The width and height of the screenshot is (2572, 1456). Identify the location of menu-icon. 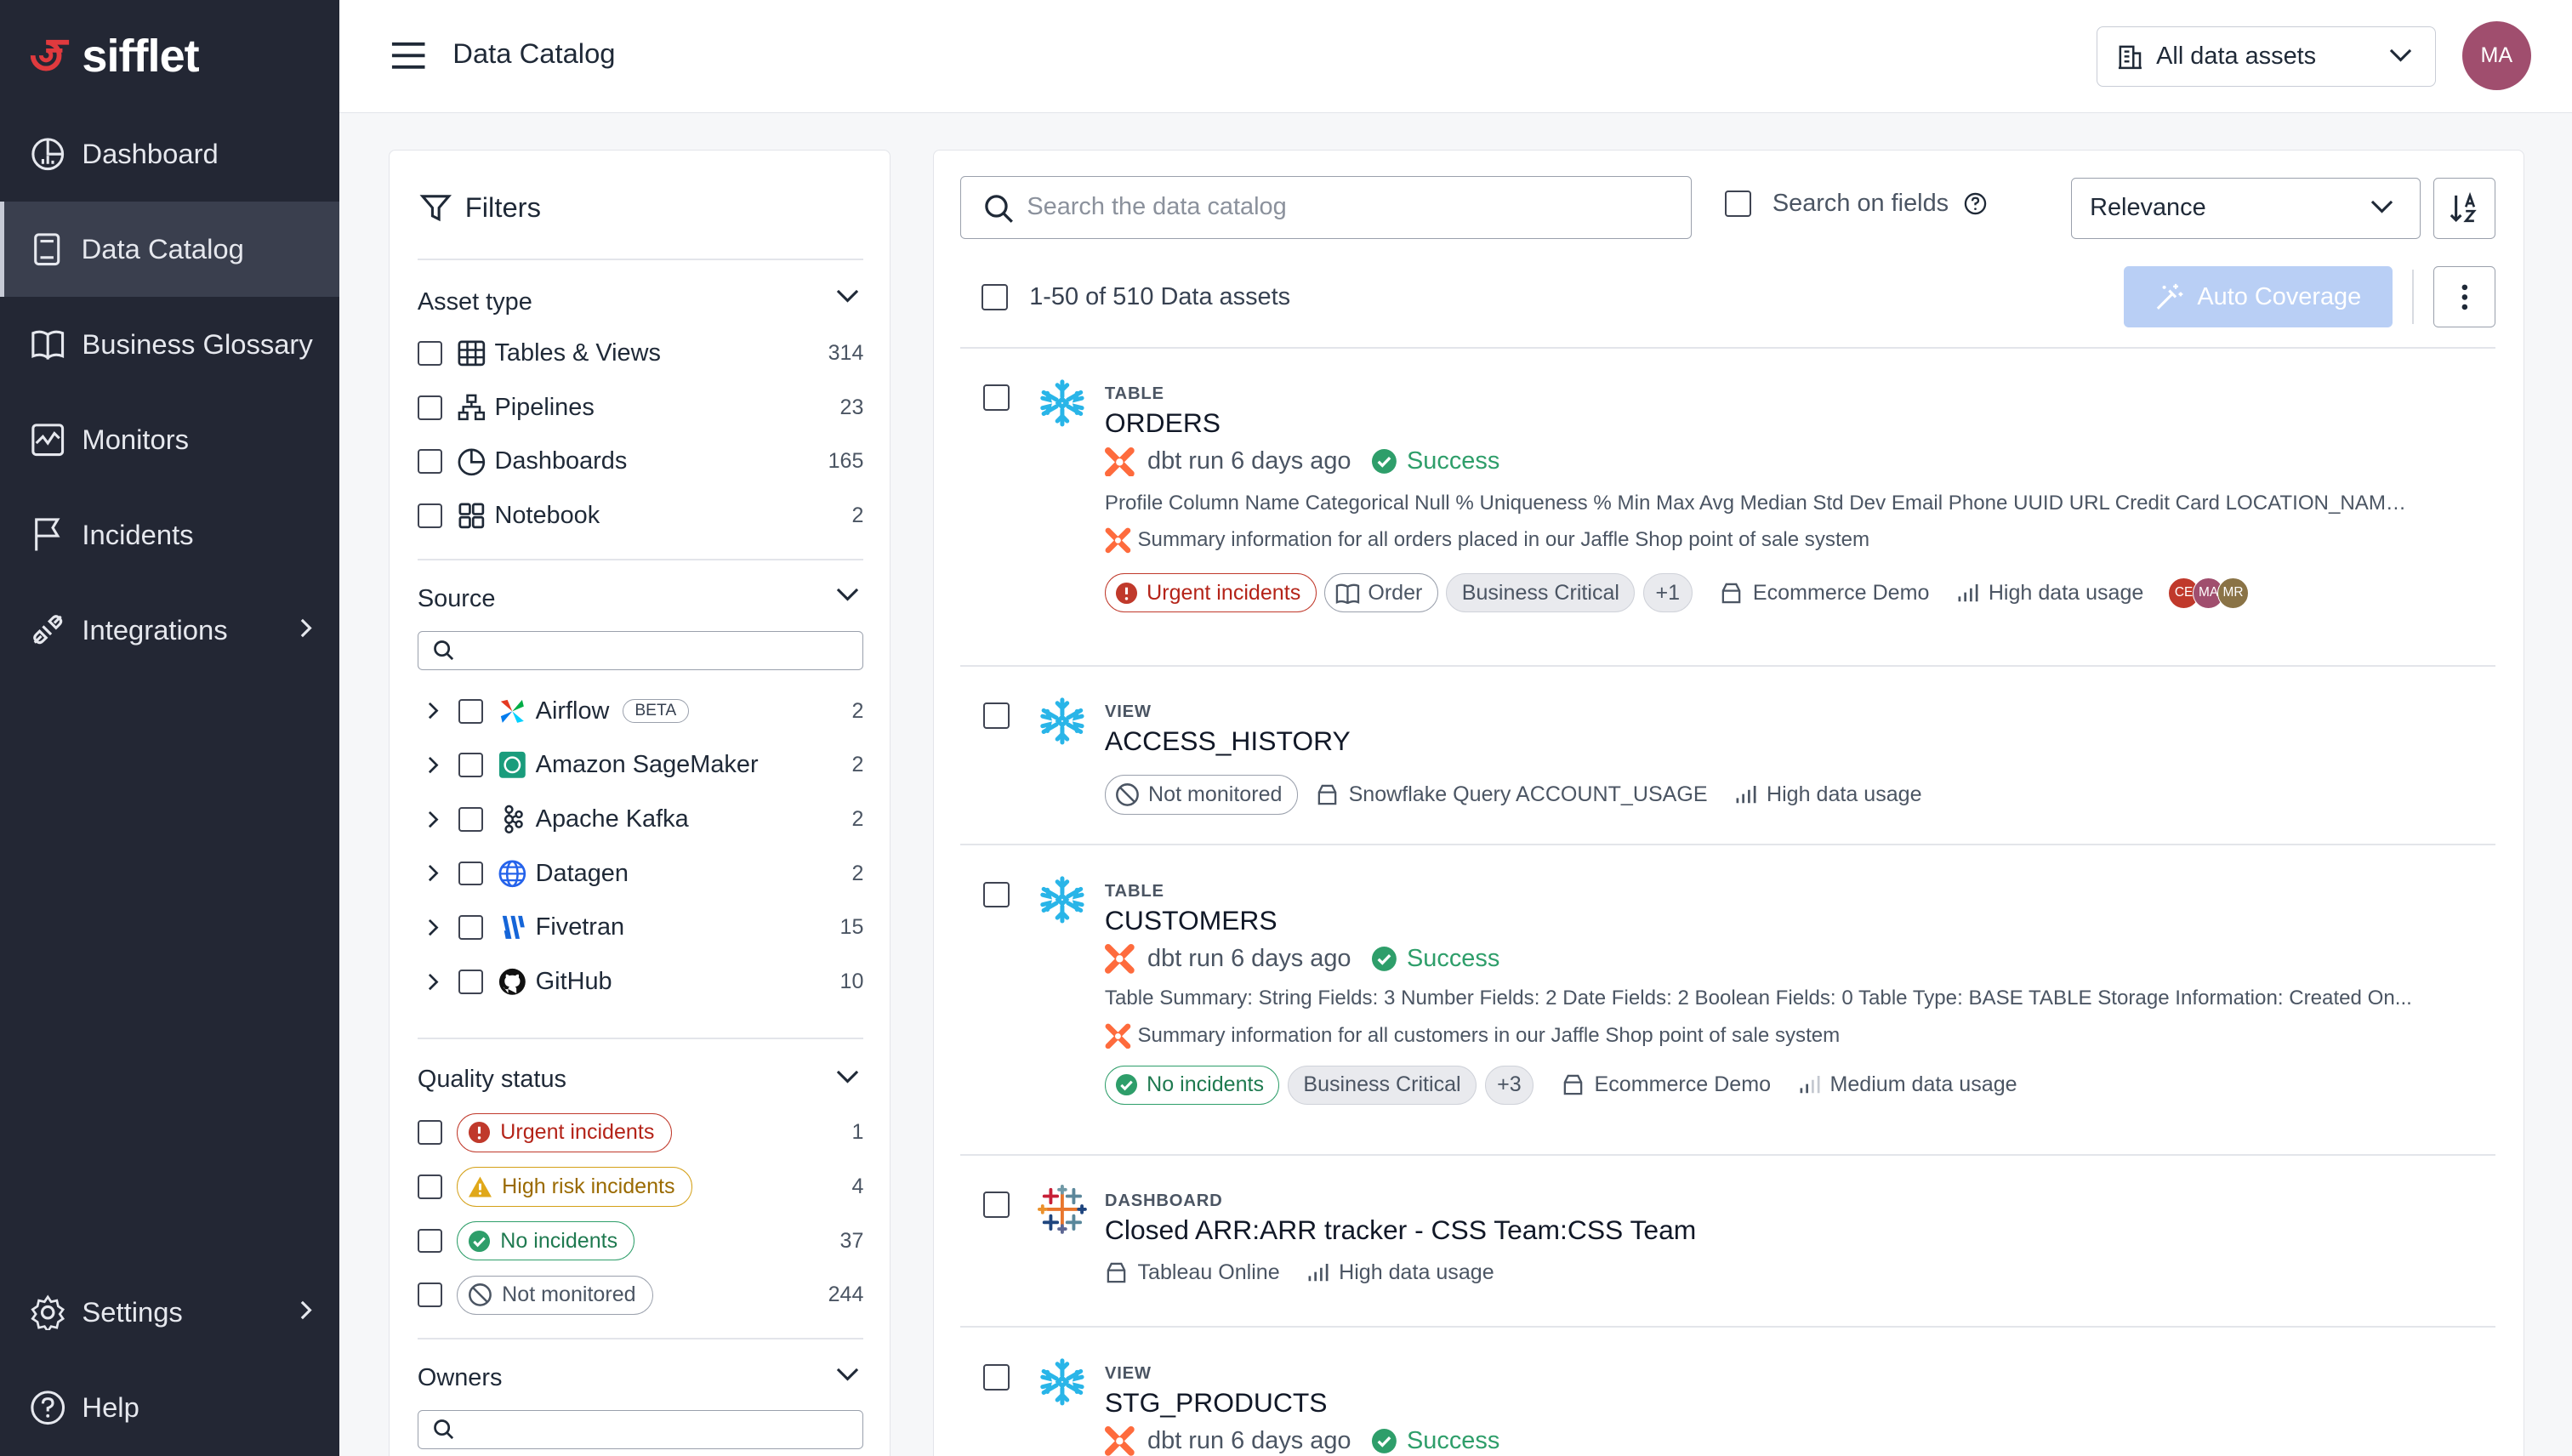
(408, 56).